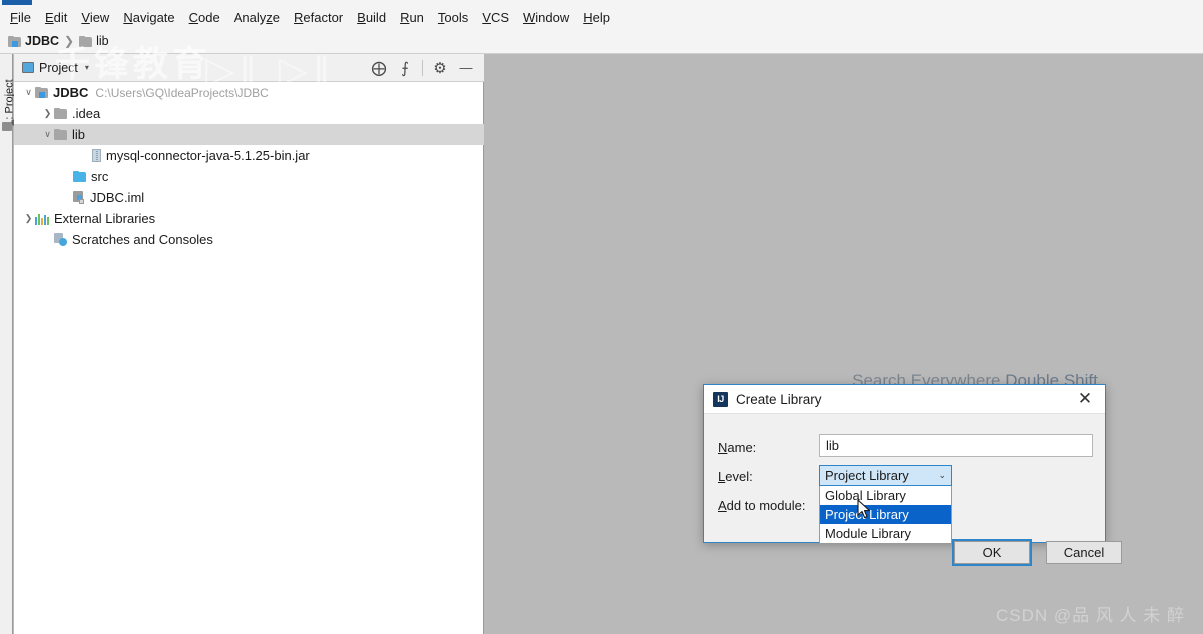 This screenshot has width=1203, height=634. I want to click on left-tool-window-strip: 1: Project, so click(8, 344).